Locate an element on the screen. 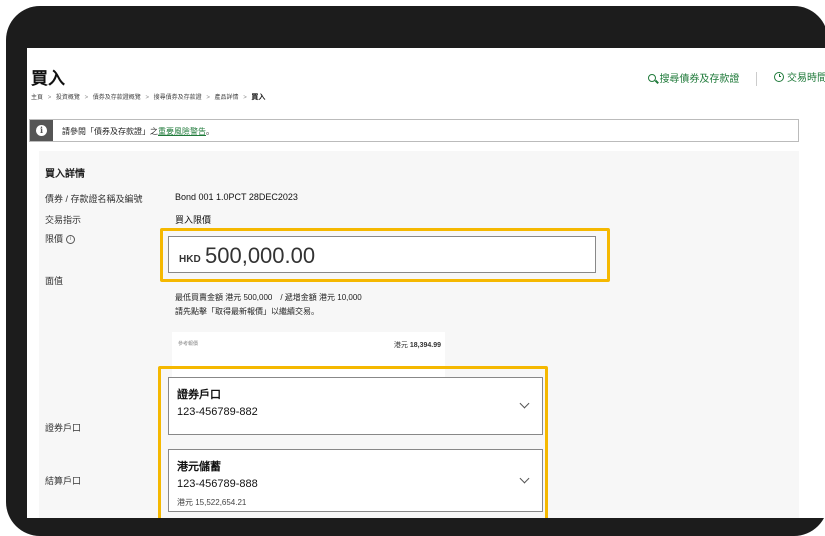  notice-prefix: 請參閱「債券及存款證」之 is located at coordinates (110, 131).